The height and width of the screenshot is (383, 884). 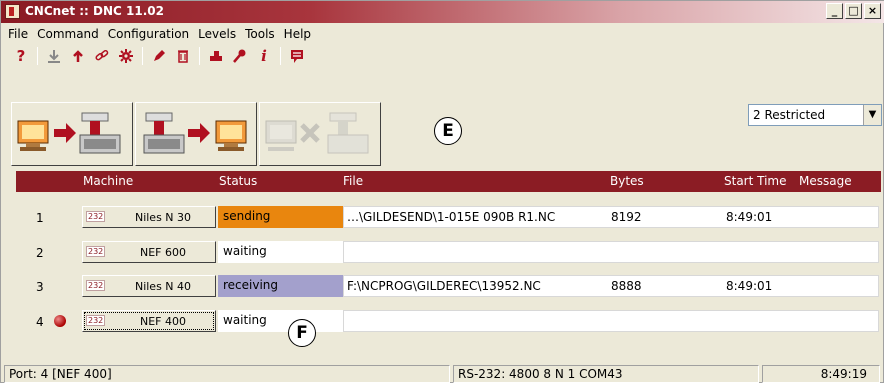 I want to click on annotation-f: F, so click(x=302, y=333).